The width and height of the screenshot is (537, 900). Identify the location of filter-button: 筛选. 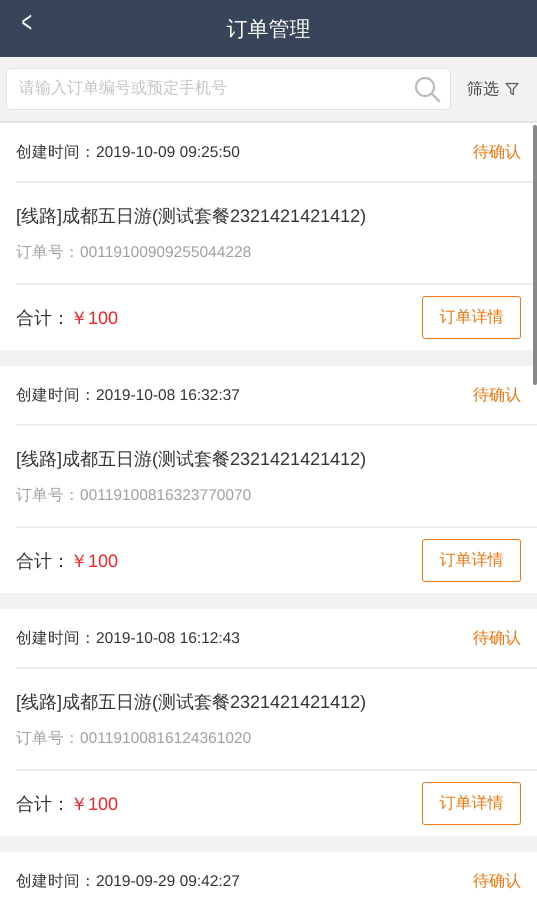
(499, 89).